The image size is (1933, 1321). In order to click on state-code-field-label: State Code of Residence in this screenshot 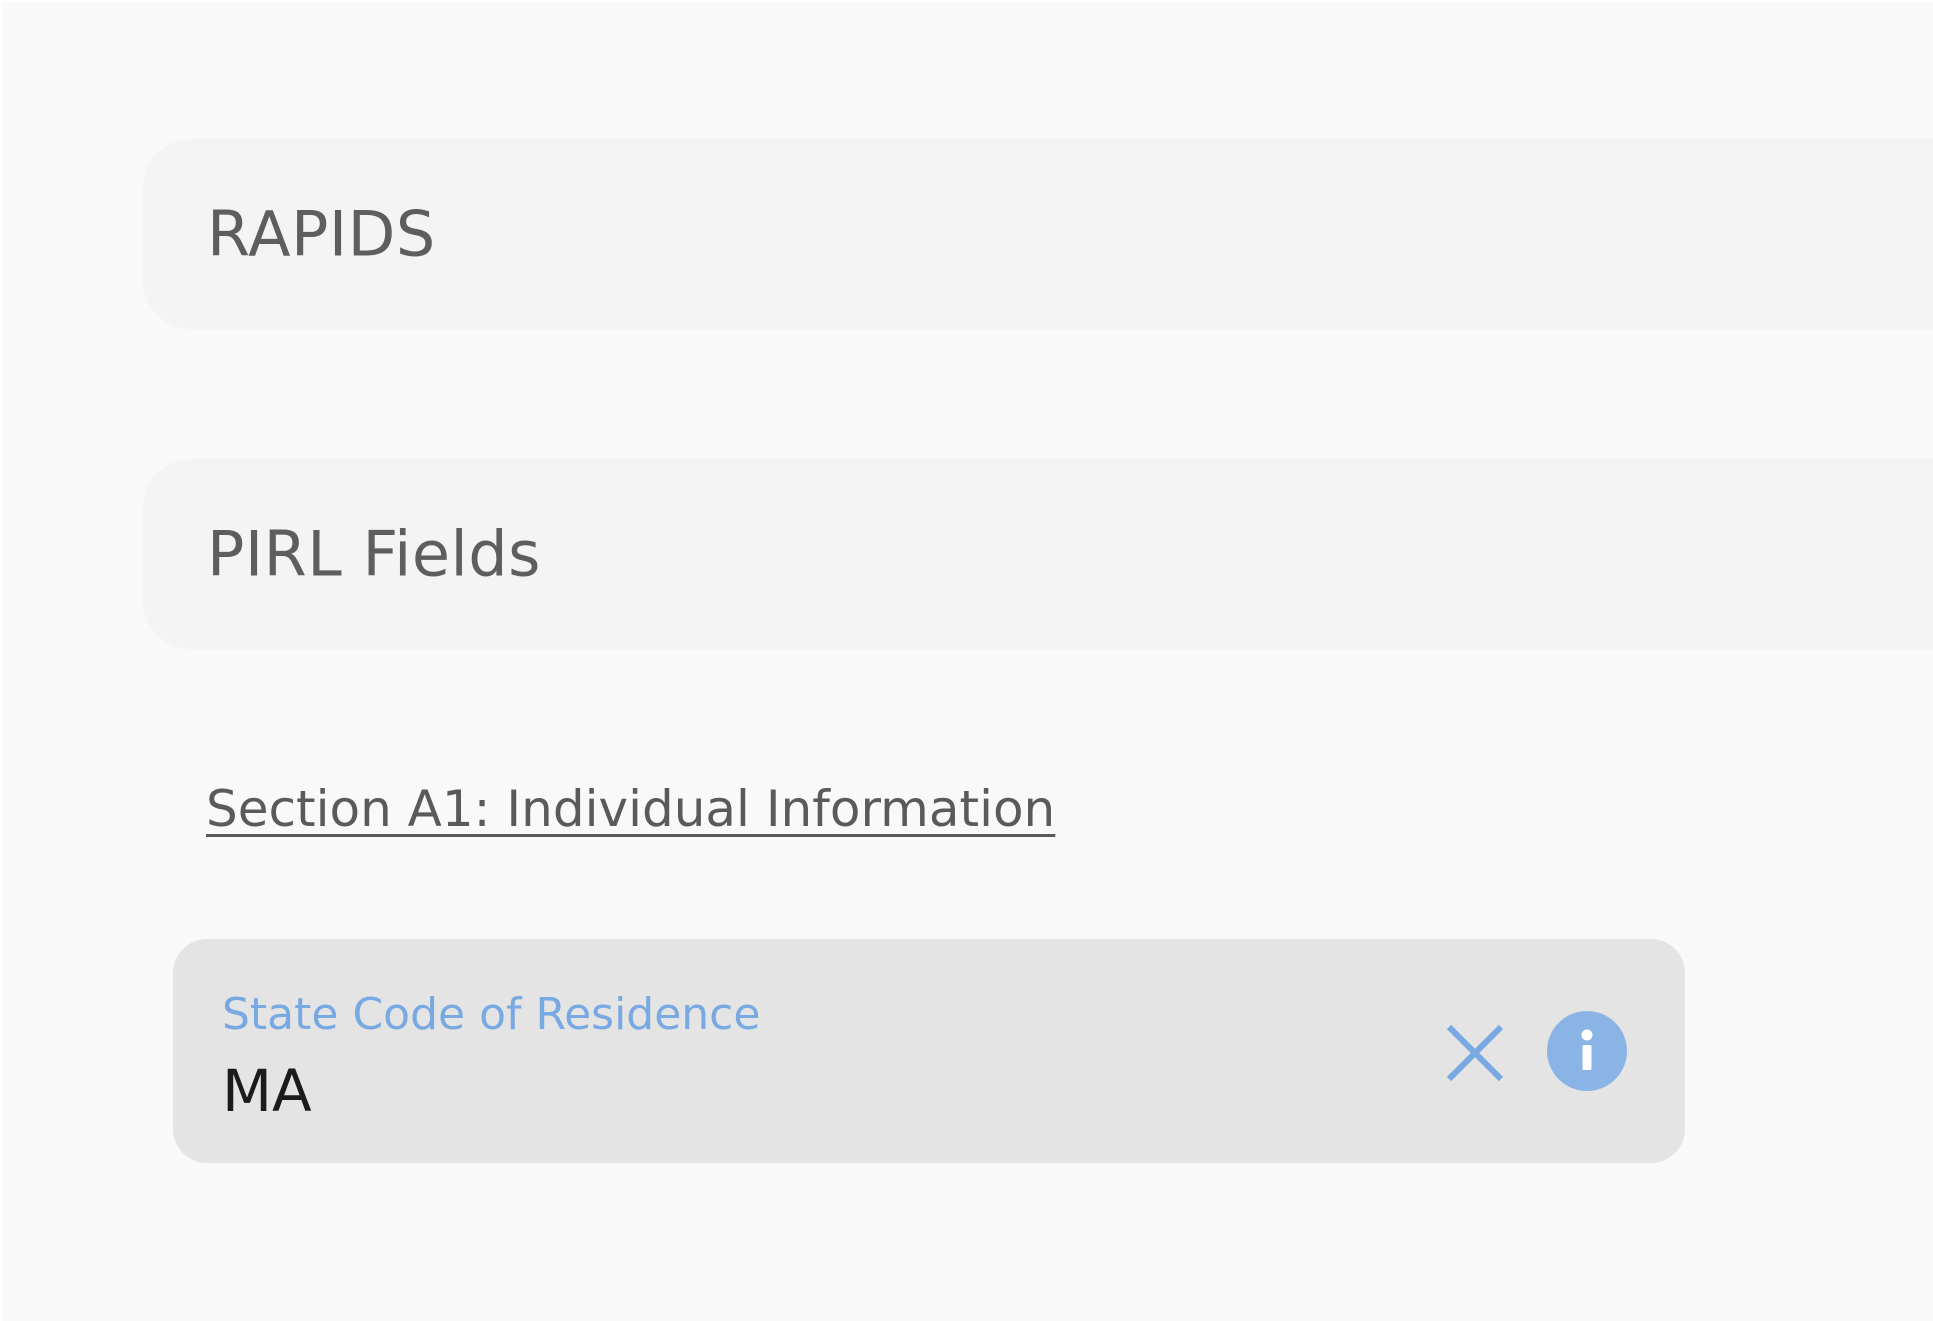, I will do `click(491, 1014)`.